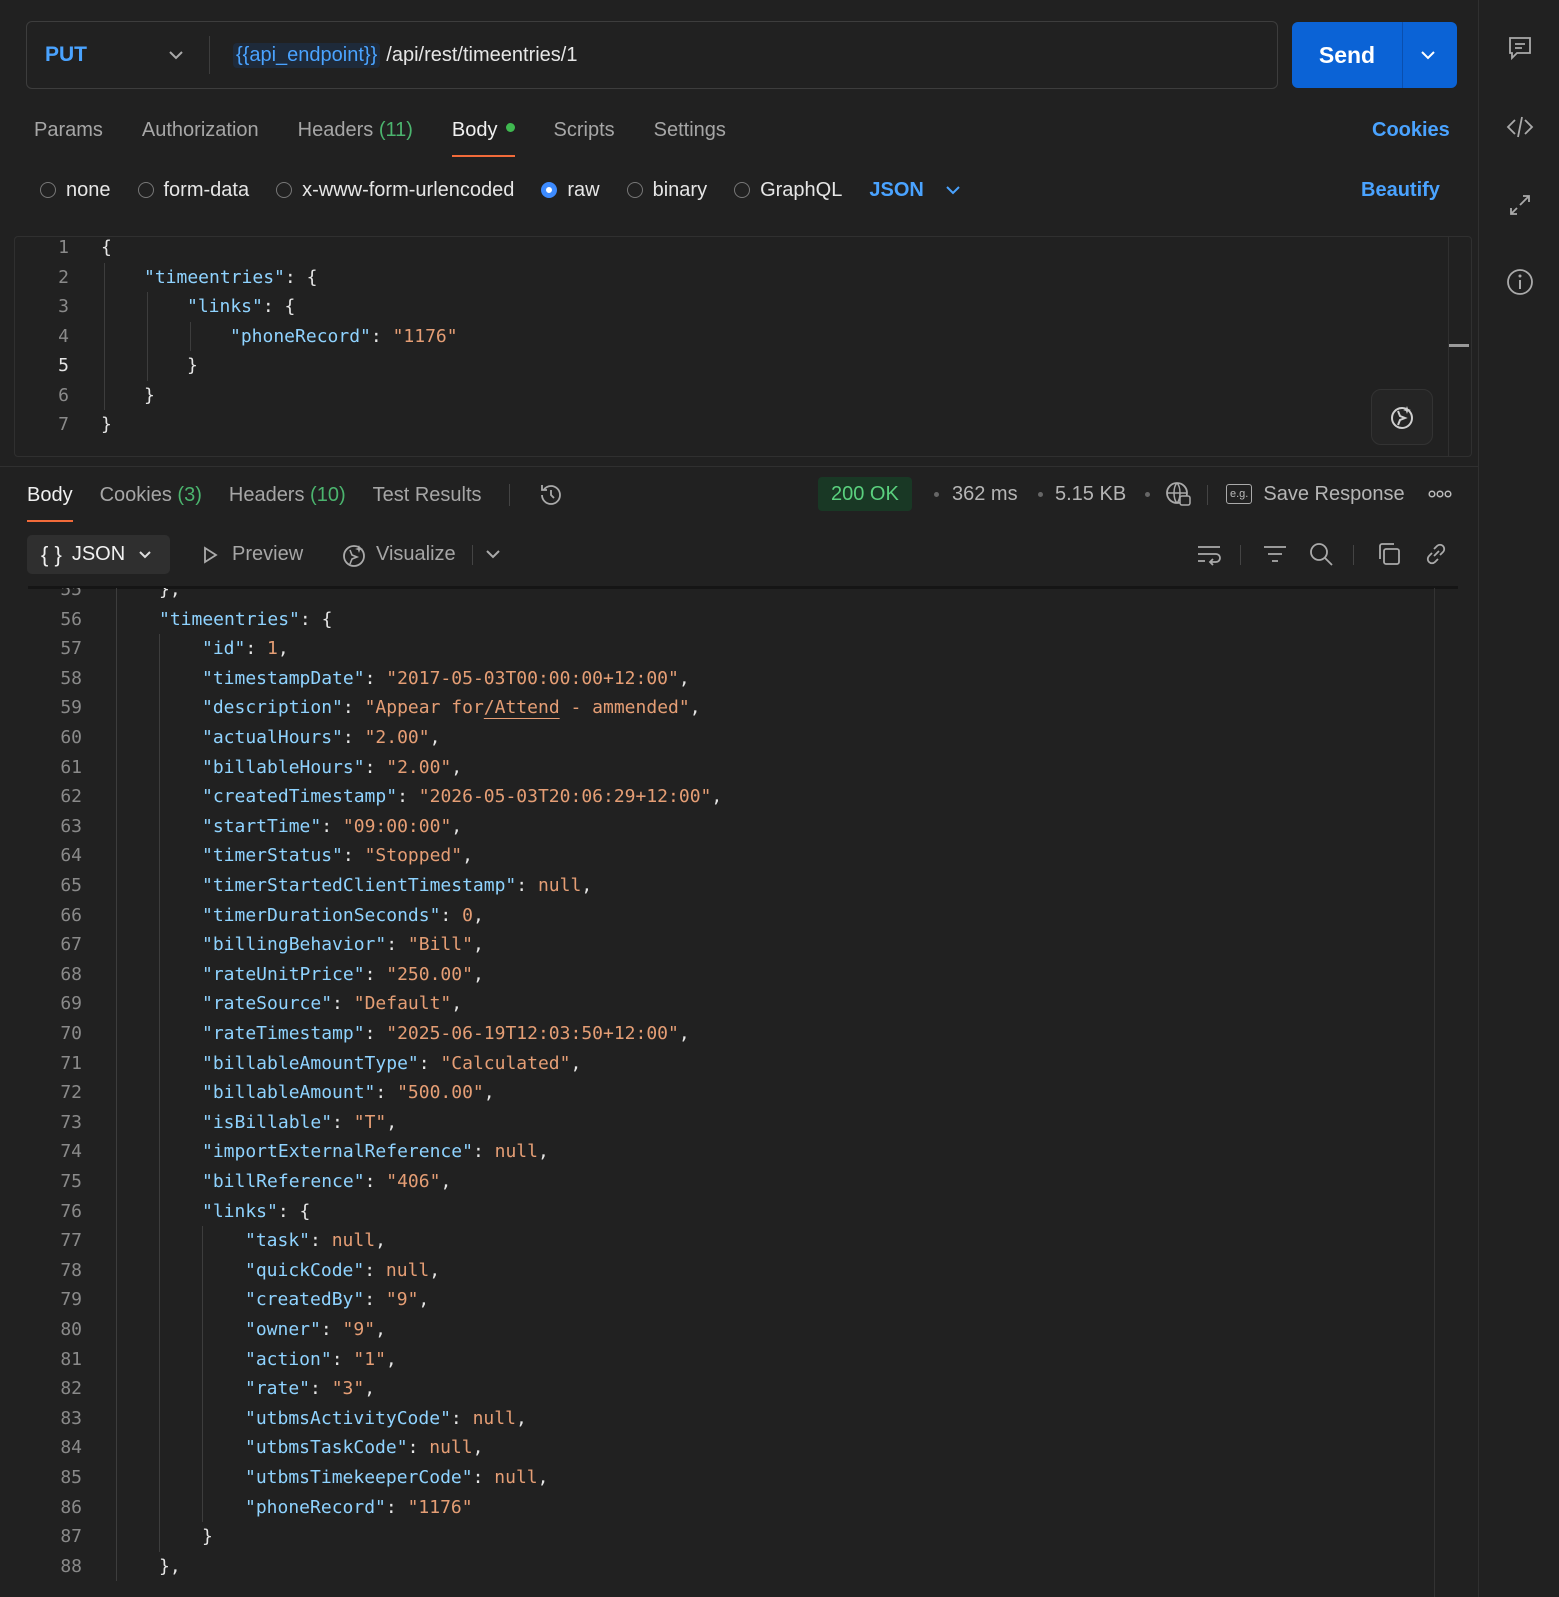 The width and height of the screenshot is (1559, 1597). Describe the element at coordinates (1520, 48) in the screenshot. I see `comments-icon` at that location.